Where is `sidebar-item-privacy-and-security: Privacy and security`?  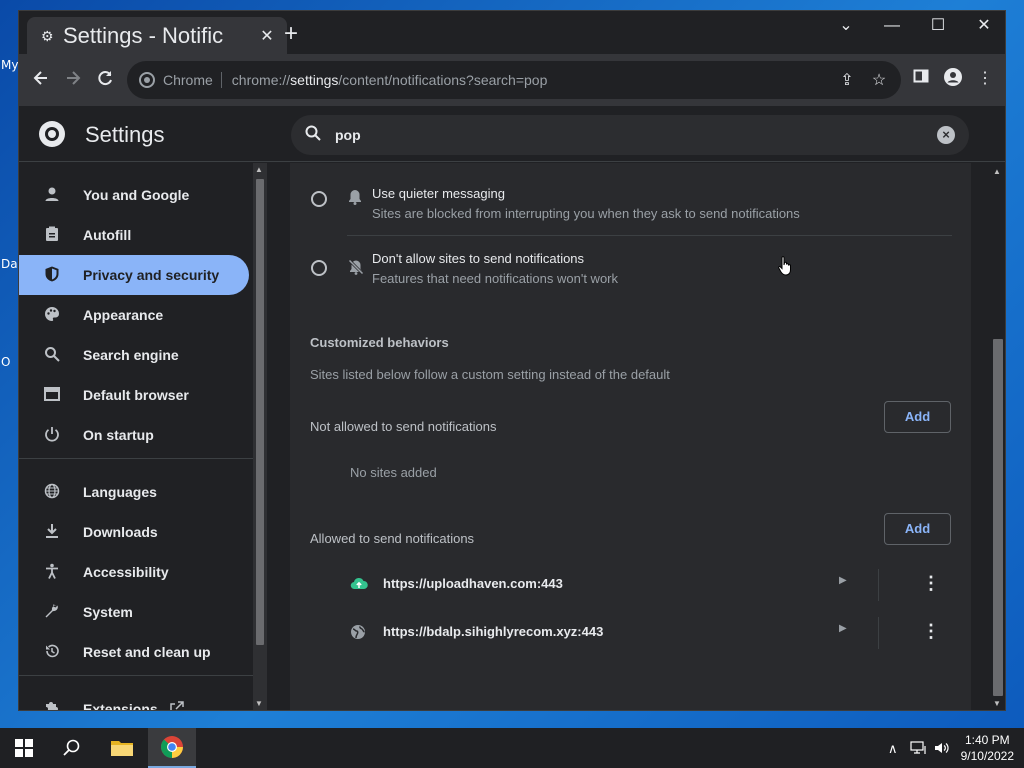
sidebar-item-privacy-and-security: Privacy and security is located at coordinates (134, 275).